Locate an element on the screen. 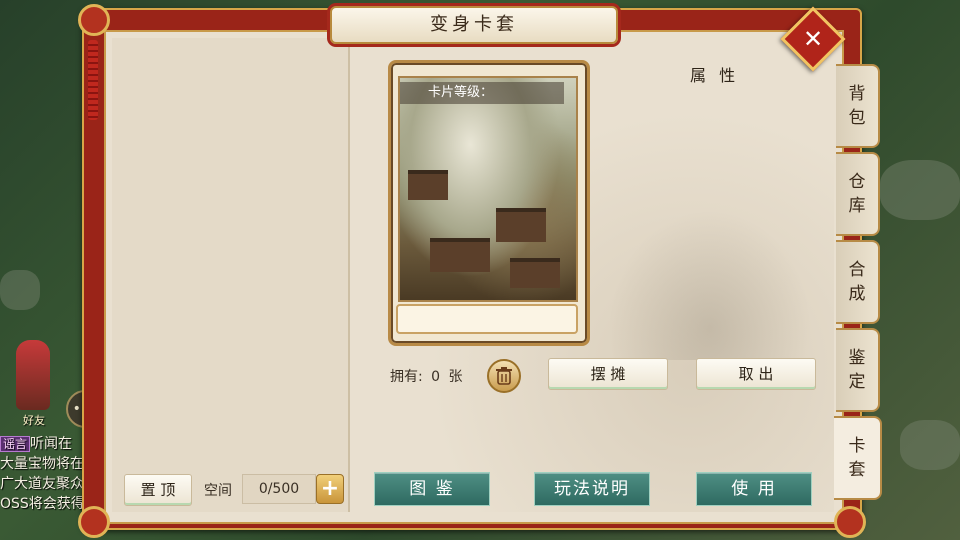  title-plate: 变身卡套 is located at coordinates (474, 25).